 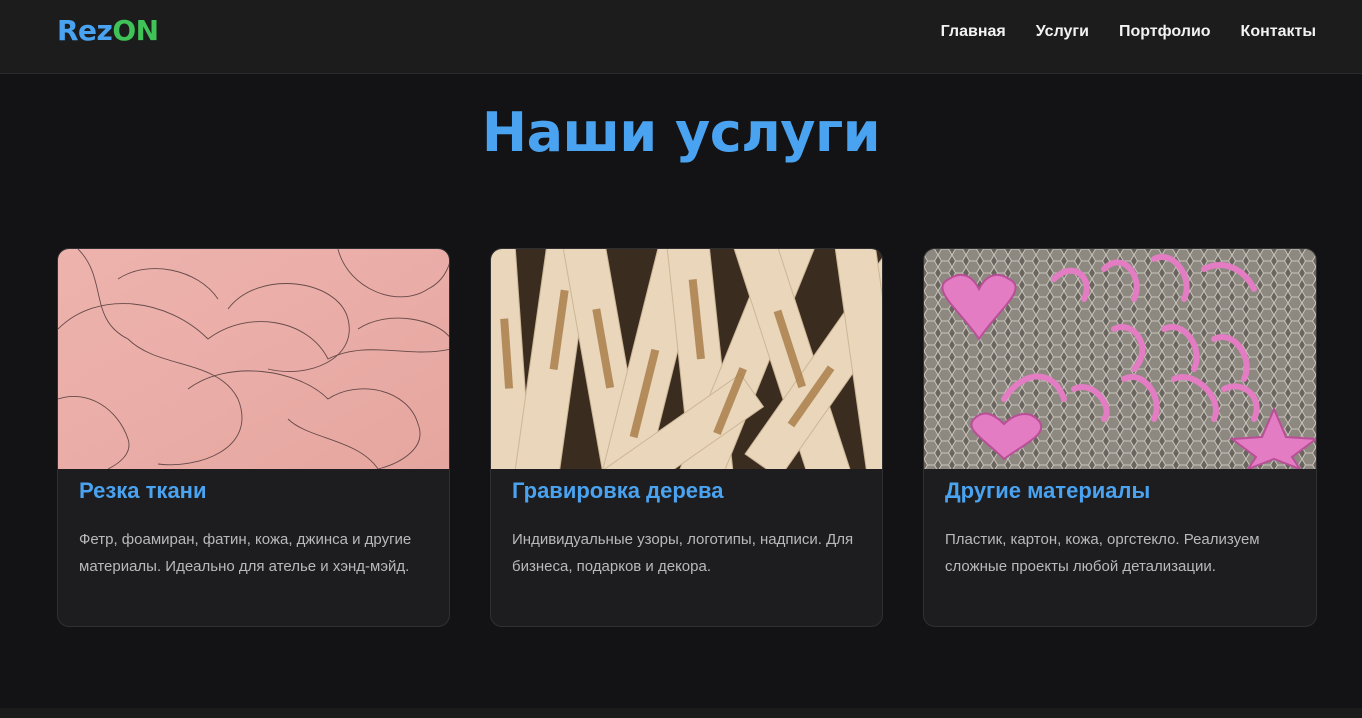 What do you see at coordinates (681, 713) in the screenshot?
I see `footer-strip` at bounding box center [681, 713].